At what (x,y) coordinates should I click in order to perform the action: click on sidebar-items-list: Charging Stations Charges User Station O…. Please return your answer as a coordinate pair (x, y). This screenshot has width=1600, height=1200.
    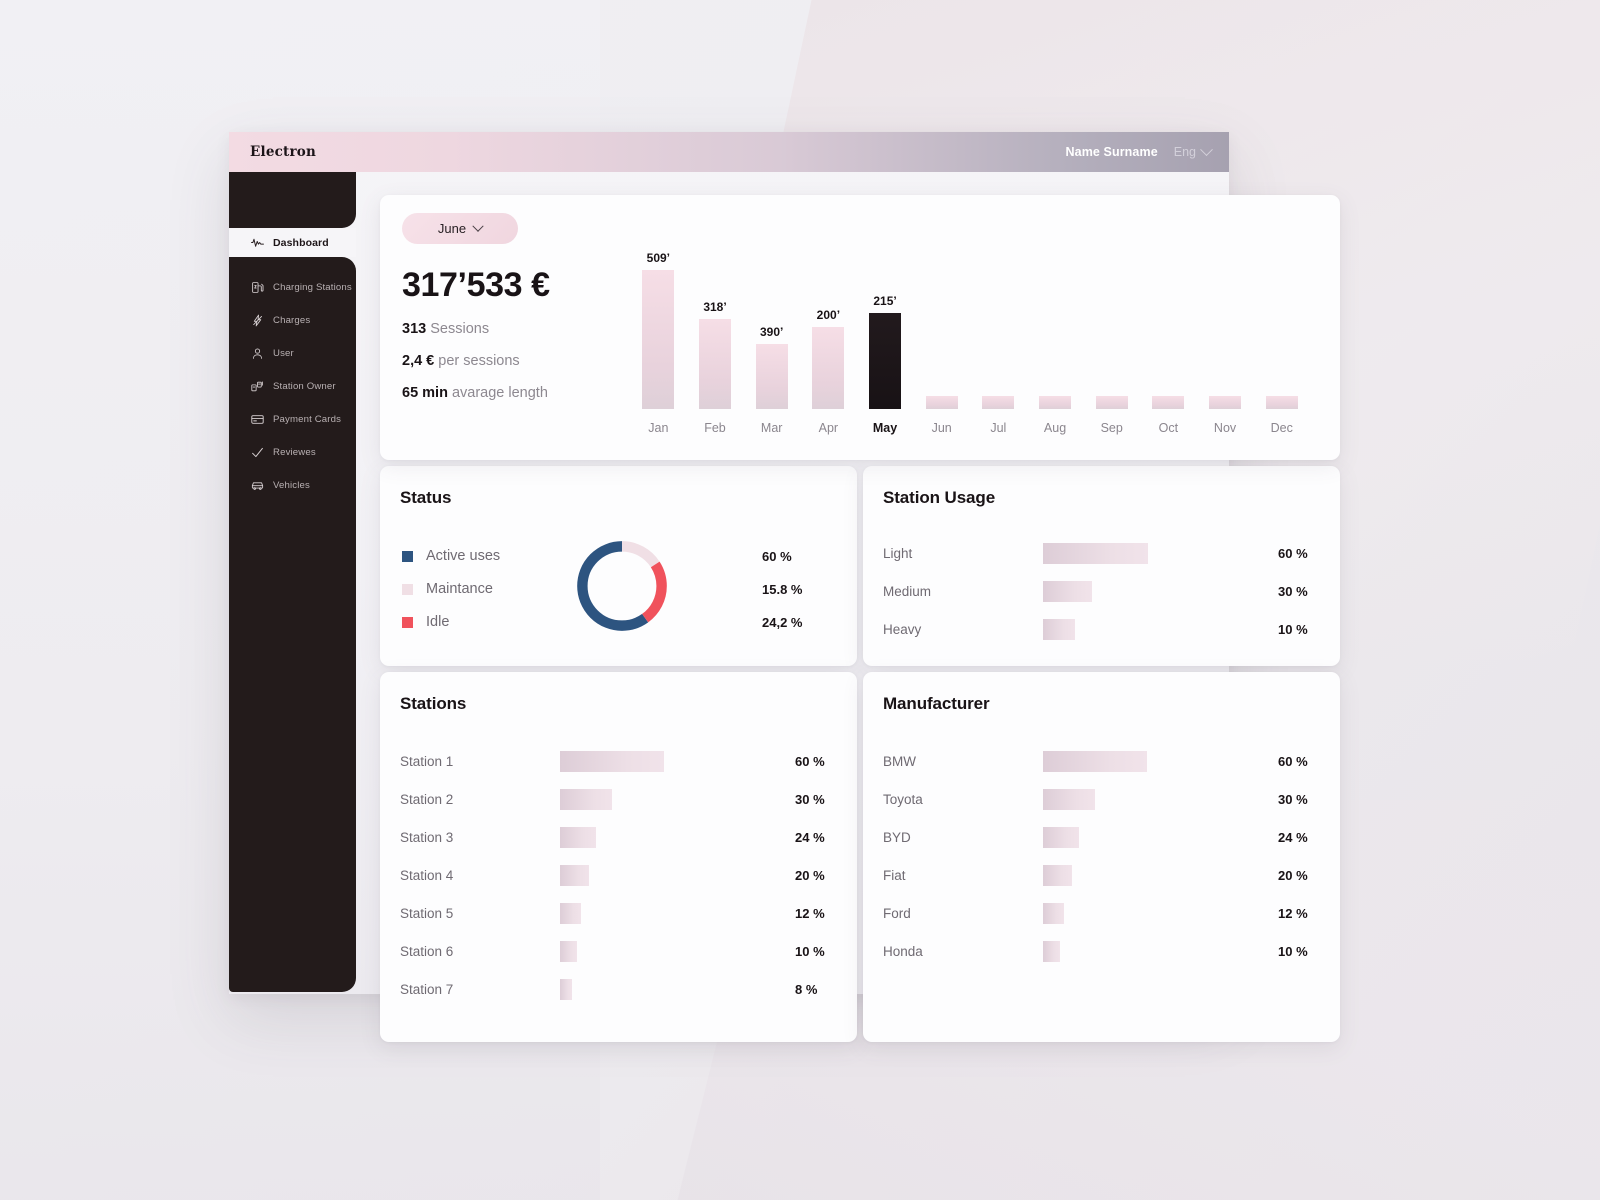
    Looking at the image, I should click on (292, 624).